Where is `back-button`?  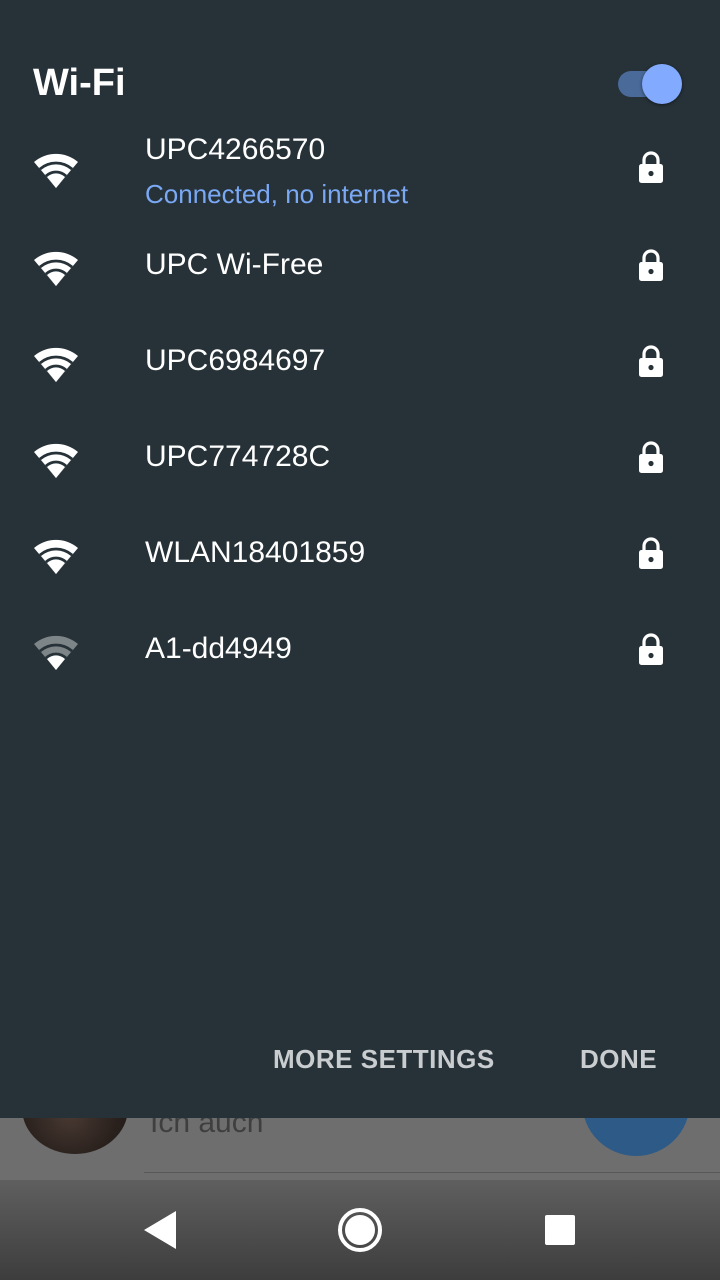 back-button is located at coordinates (160, 1230).